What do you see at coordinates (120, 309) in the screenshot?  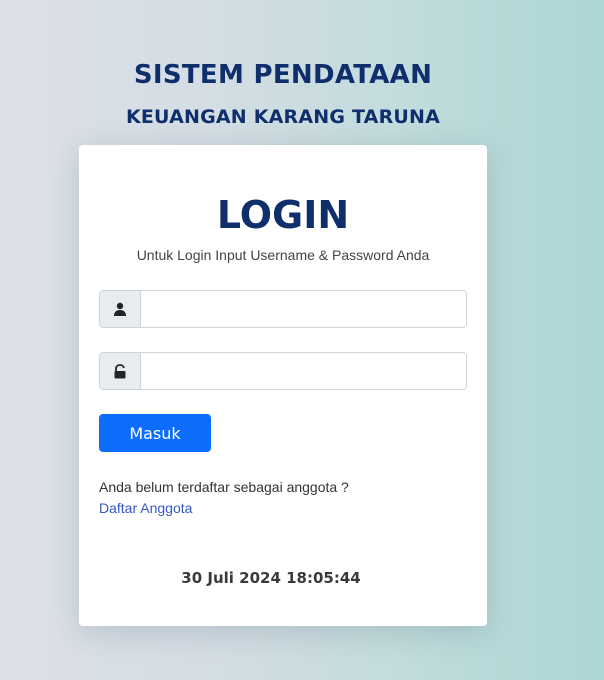 I see `user-icon` at bounding box center [120, 309].